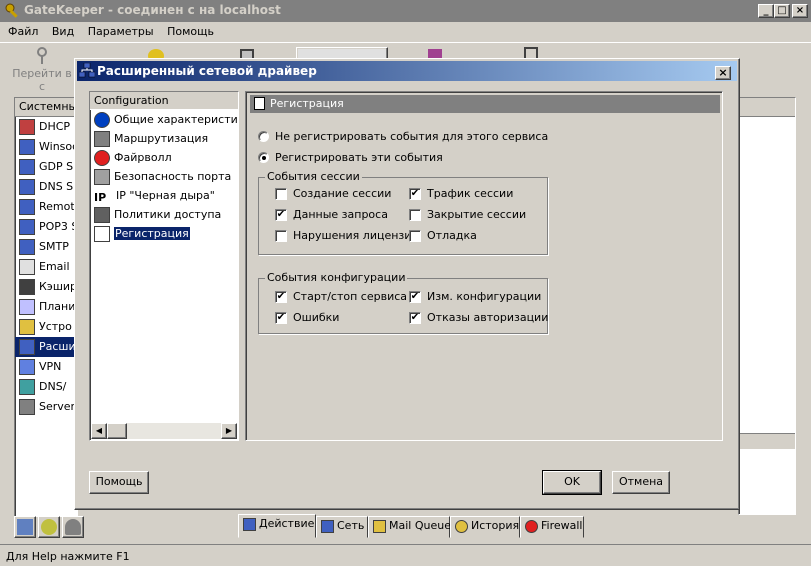 This screenshot has width=811, height=566. What do you see at coordinates (164, 101) in the screenshot?
I see `config-tree-header: Configuration` at bounding box center [164, 101].